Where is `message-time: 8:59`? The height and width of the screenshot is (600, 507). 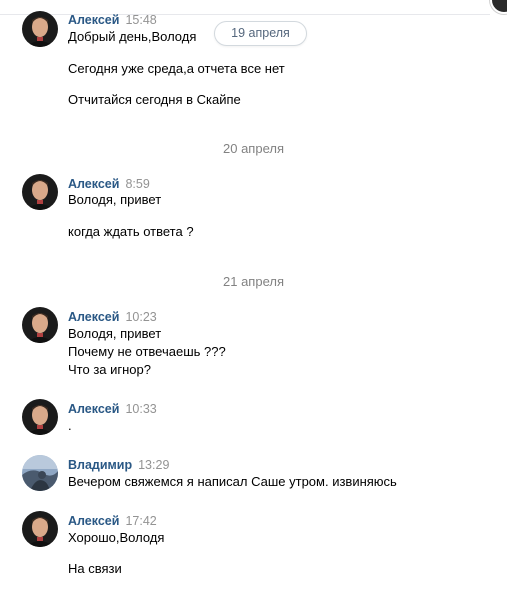 message-time: 8:59 is located at coordinates (137, 184).